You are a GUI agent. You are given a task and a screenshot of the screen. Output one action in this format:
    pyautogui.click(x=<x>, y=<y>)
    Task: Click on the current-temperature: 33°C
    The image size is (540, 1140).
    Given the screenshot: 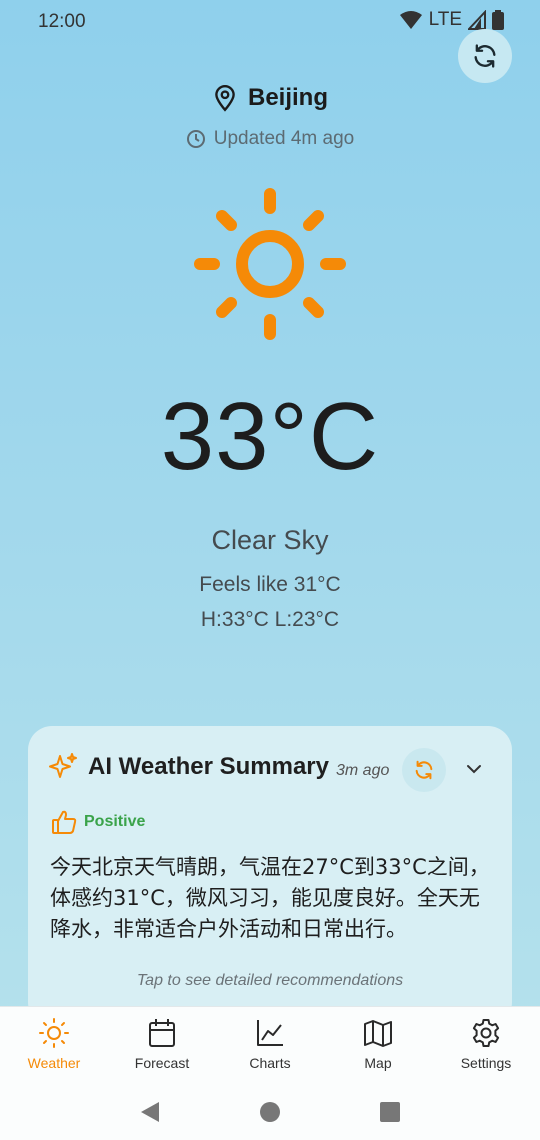 What is the action you would take?
    pyautogui.click(x=270, y=436)
    